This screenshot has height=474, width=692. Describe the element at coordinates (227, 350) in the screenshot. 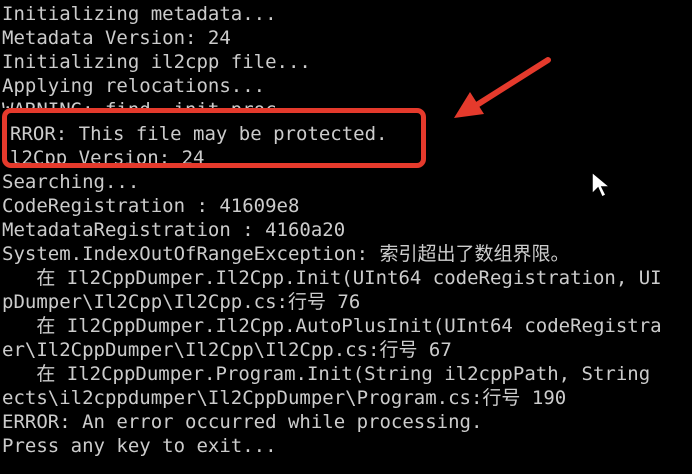

I see `console-line-15: er\Il2CppDumper\Il2Cpp\Il2Cpp.cs:行号 67` at that location.